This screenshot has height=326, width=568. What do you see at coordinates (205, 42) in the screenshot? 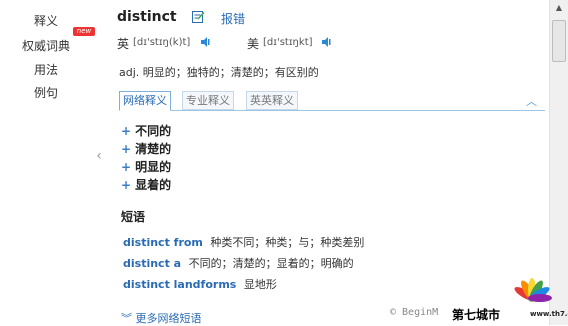
I see `uk-speaker-icon` at bounding box center [205, 42].